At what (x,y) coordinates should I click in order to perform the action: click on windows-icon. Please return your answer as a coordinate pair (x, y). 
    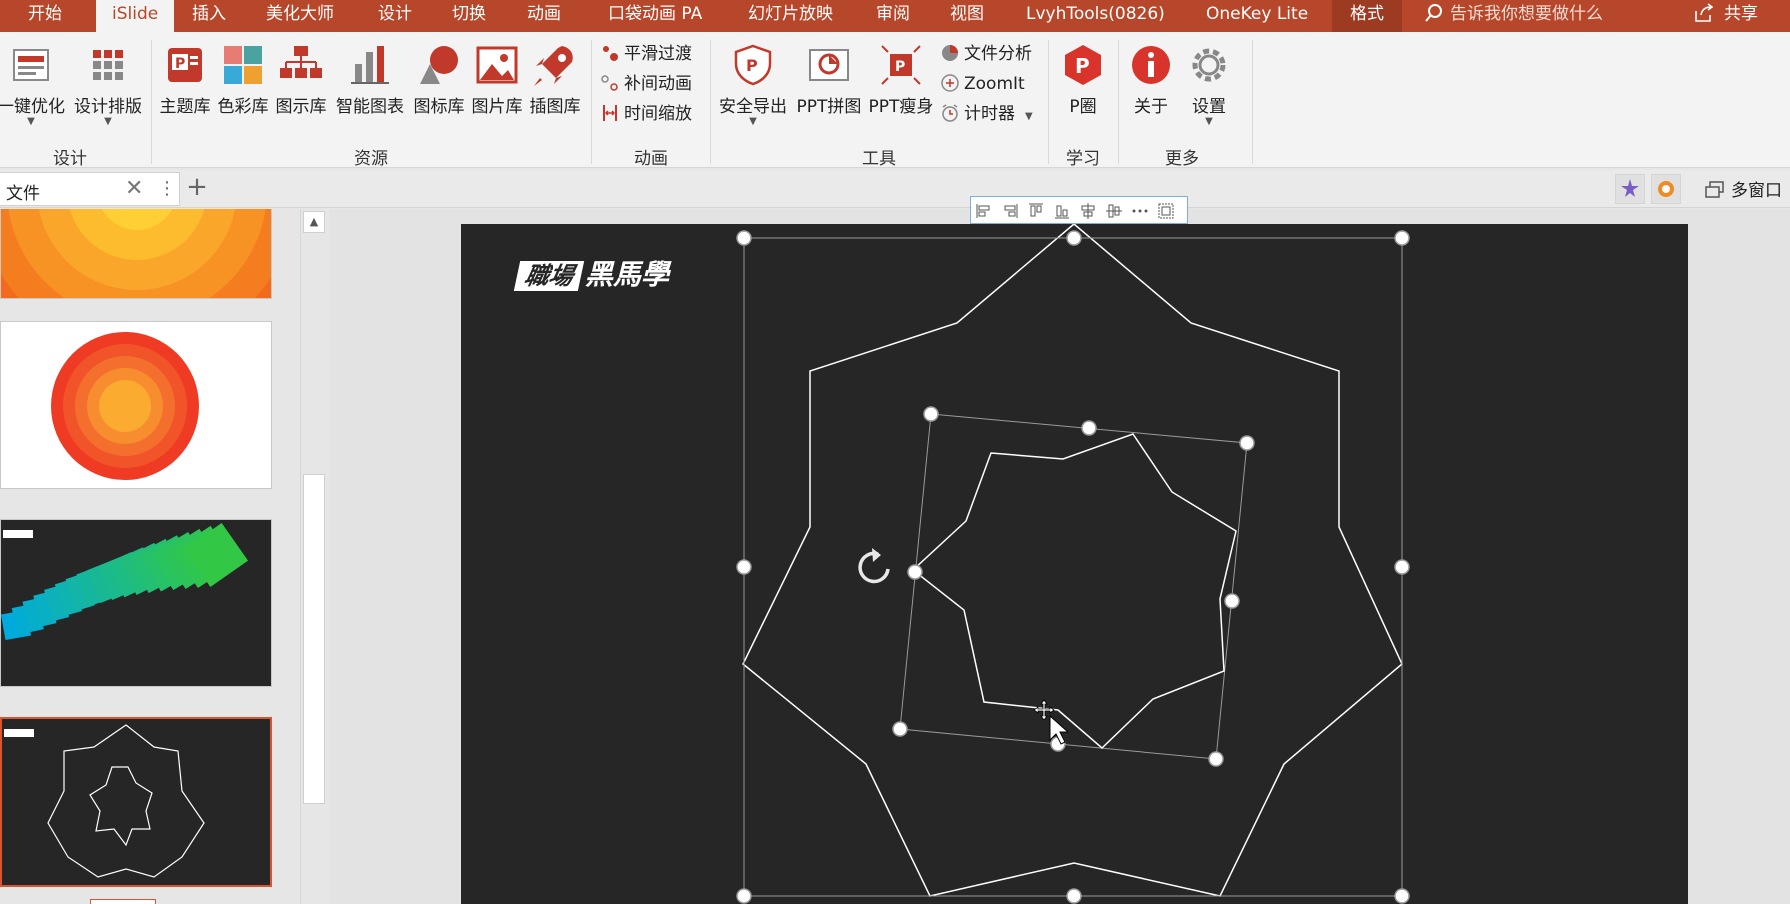
    Looking at the image, I should click on (1714, 189).